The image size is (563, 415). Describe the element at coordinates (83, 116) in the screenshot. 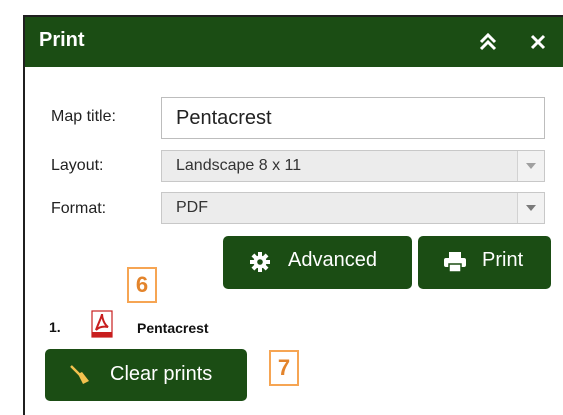

I see `map-title-label: Map title:` at that location.